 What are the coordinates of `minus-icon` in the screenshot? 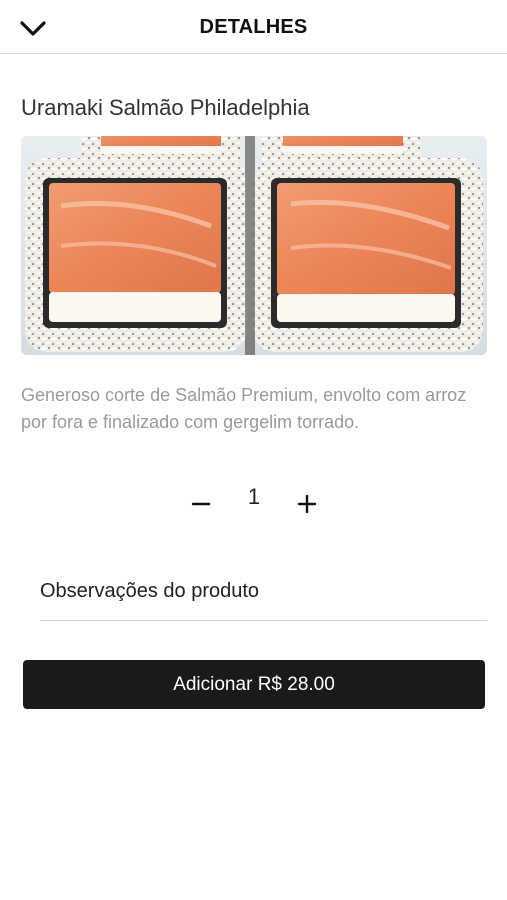 It's located at (201, 504).